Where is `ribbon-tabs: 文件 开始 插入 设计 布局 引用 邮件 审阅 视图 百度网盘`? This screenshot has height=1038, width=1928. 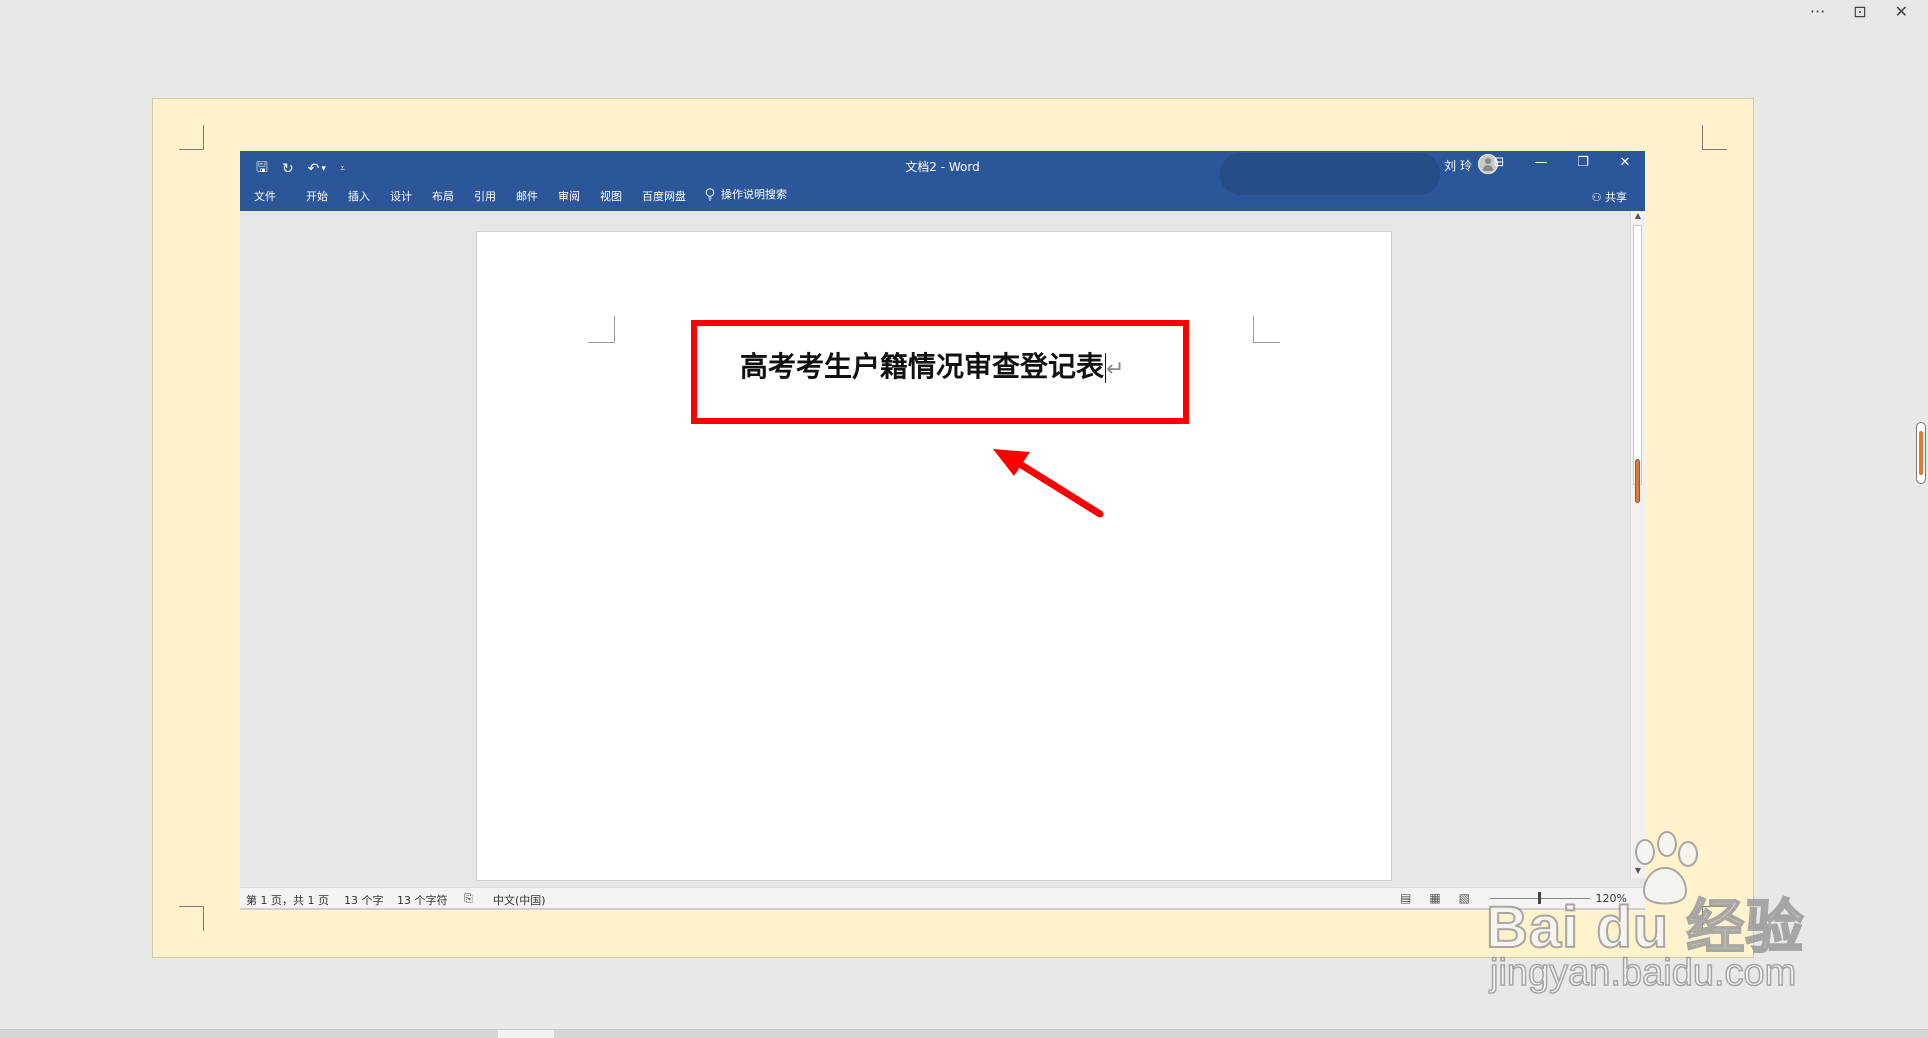
ribbon-tabs: 文件 开始 插入 设计 布局 引用 邮件 审阅 视图 百度网盘 is located at coordinates (480, 196).